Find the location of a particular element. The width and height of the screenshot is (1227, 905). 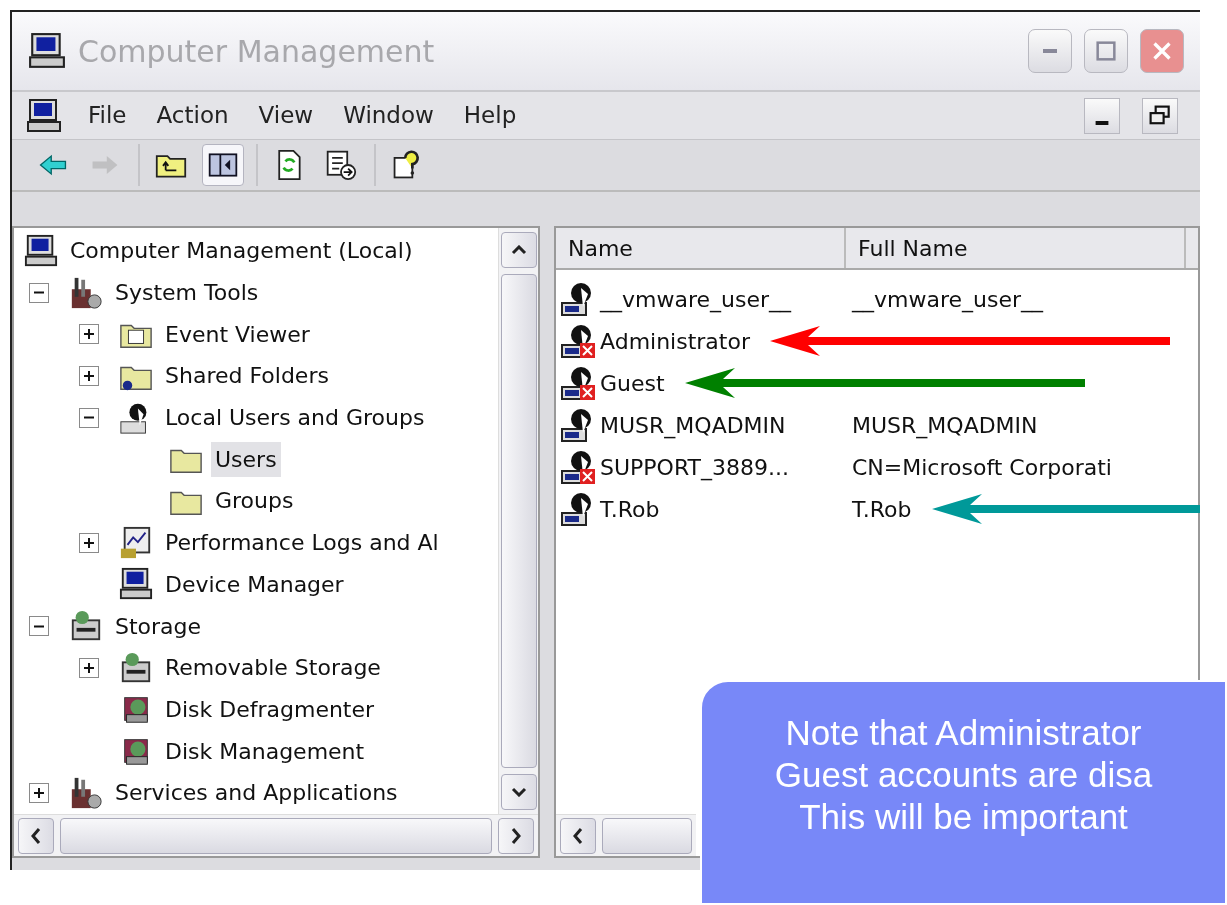

tree-item: Users is located at coordinates (246, 459).